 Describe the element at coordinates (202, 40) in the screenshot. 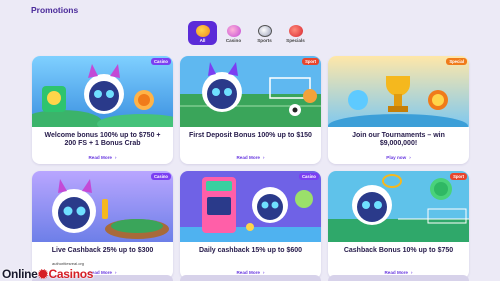

I see `filter-label: All` at that location.